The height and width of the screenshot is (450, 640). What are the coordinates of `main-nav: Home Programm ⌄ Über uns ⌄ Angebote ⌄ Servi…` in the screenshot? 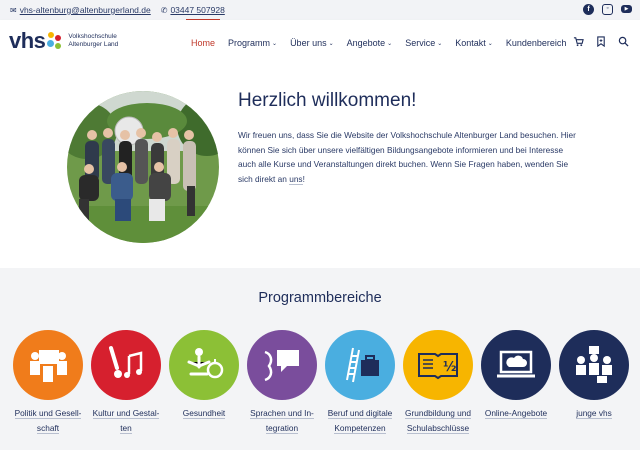 It's located at (385, 43).